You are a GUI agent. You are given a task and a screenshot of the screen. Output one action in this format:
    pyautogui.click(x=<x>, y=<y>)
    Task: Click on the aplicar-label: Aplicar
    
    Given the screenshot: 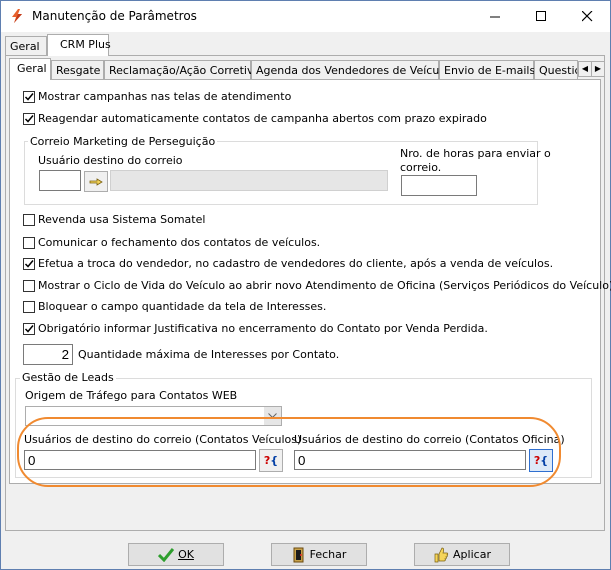 What is the action you would take?
    pyautogui.click(x=472, y=554)
    